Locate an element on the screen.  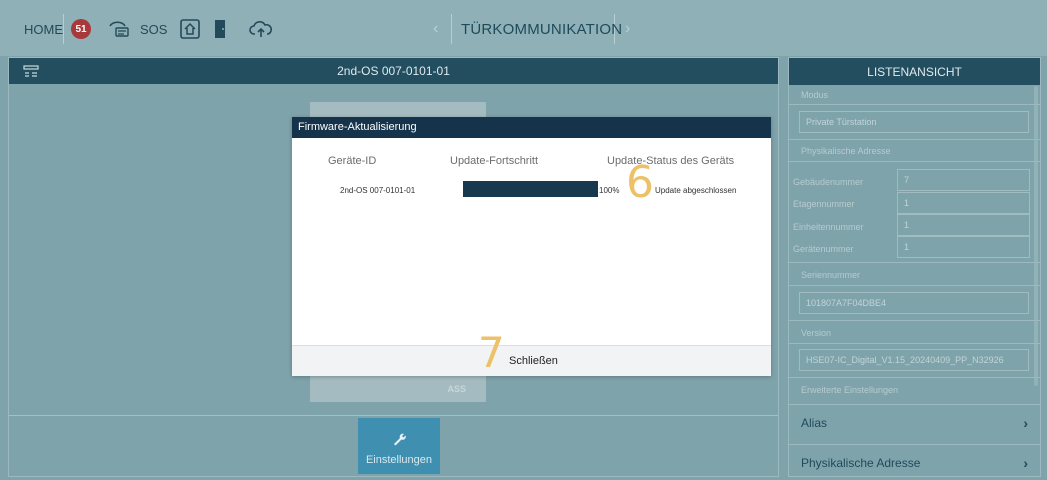
annotation-marker-6: 6 is located at coordinates (640, 182).